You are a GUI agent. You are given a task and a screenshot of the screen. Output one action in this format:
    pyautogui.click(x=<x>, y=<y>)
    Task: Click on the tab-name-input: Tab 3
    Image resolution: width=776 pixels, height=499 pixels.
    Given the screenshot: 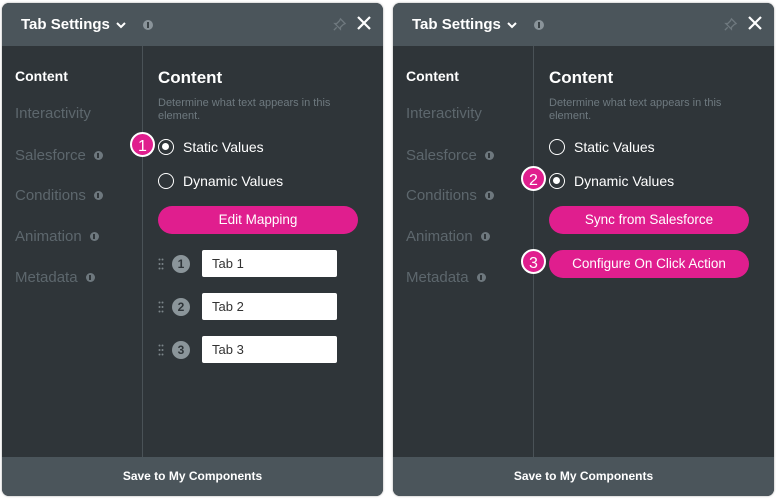 What is the action you would take?
    pyautogui.click(x=269, y=349)
    